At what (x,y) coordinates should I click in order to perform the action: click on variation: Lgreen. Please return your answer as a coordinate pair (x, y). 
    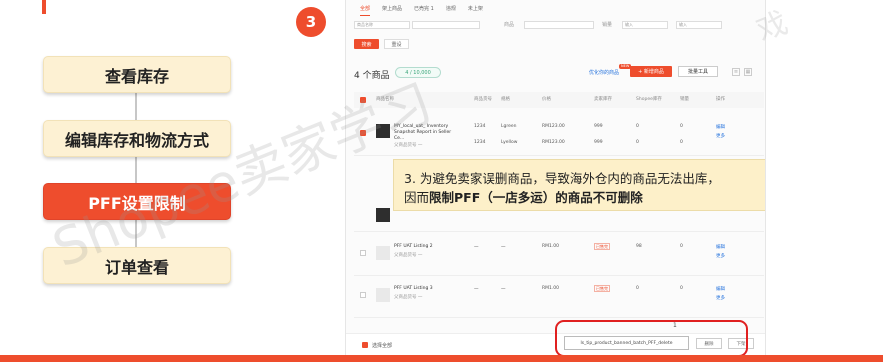
    Looking at the image, I should click on (509, 126).